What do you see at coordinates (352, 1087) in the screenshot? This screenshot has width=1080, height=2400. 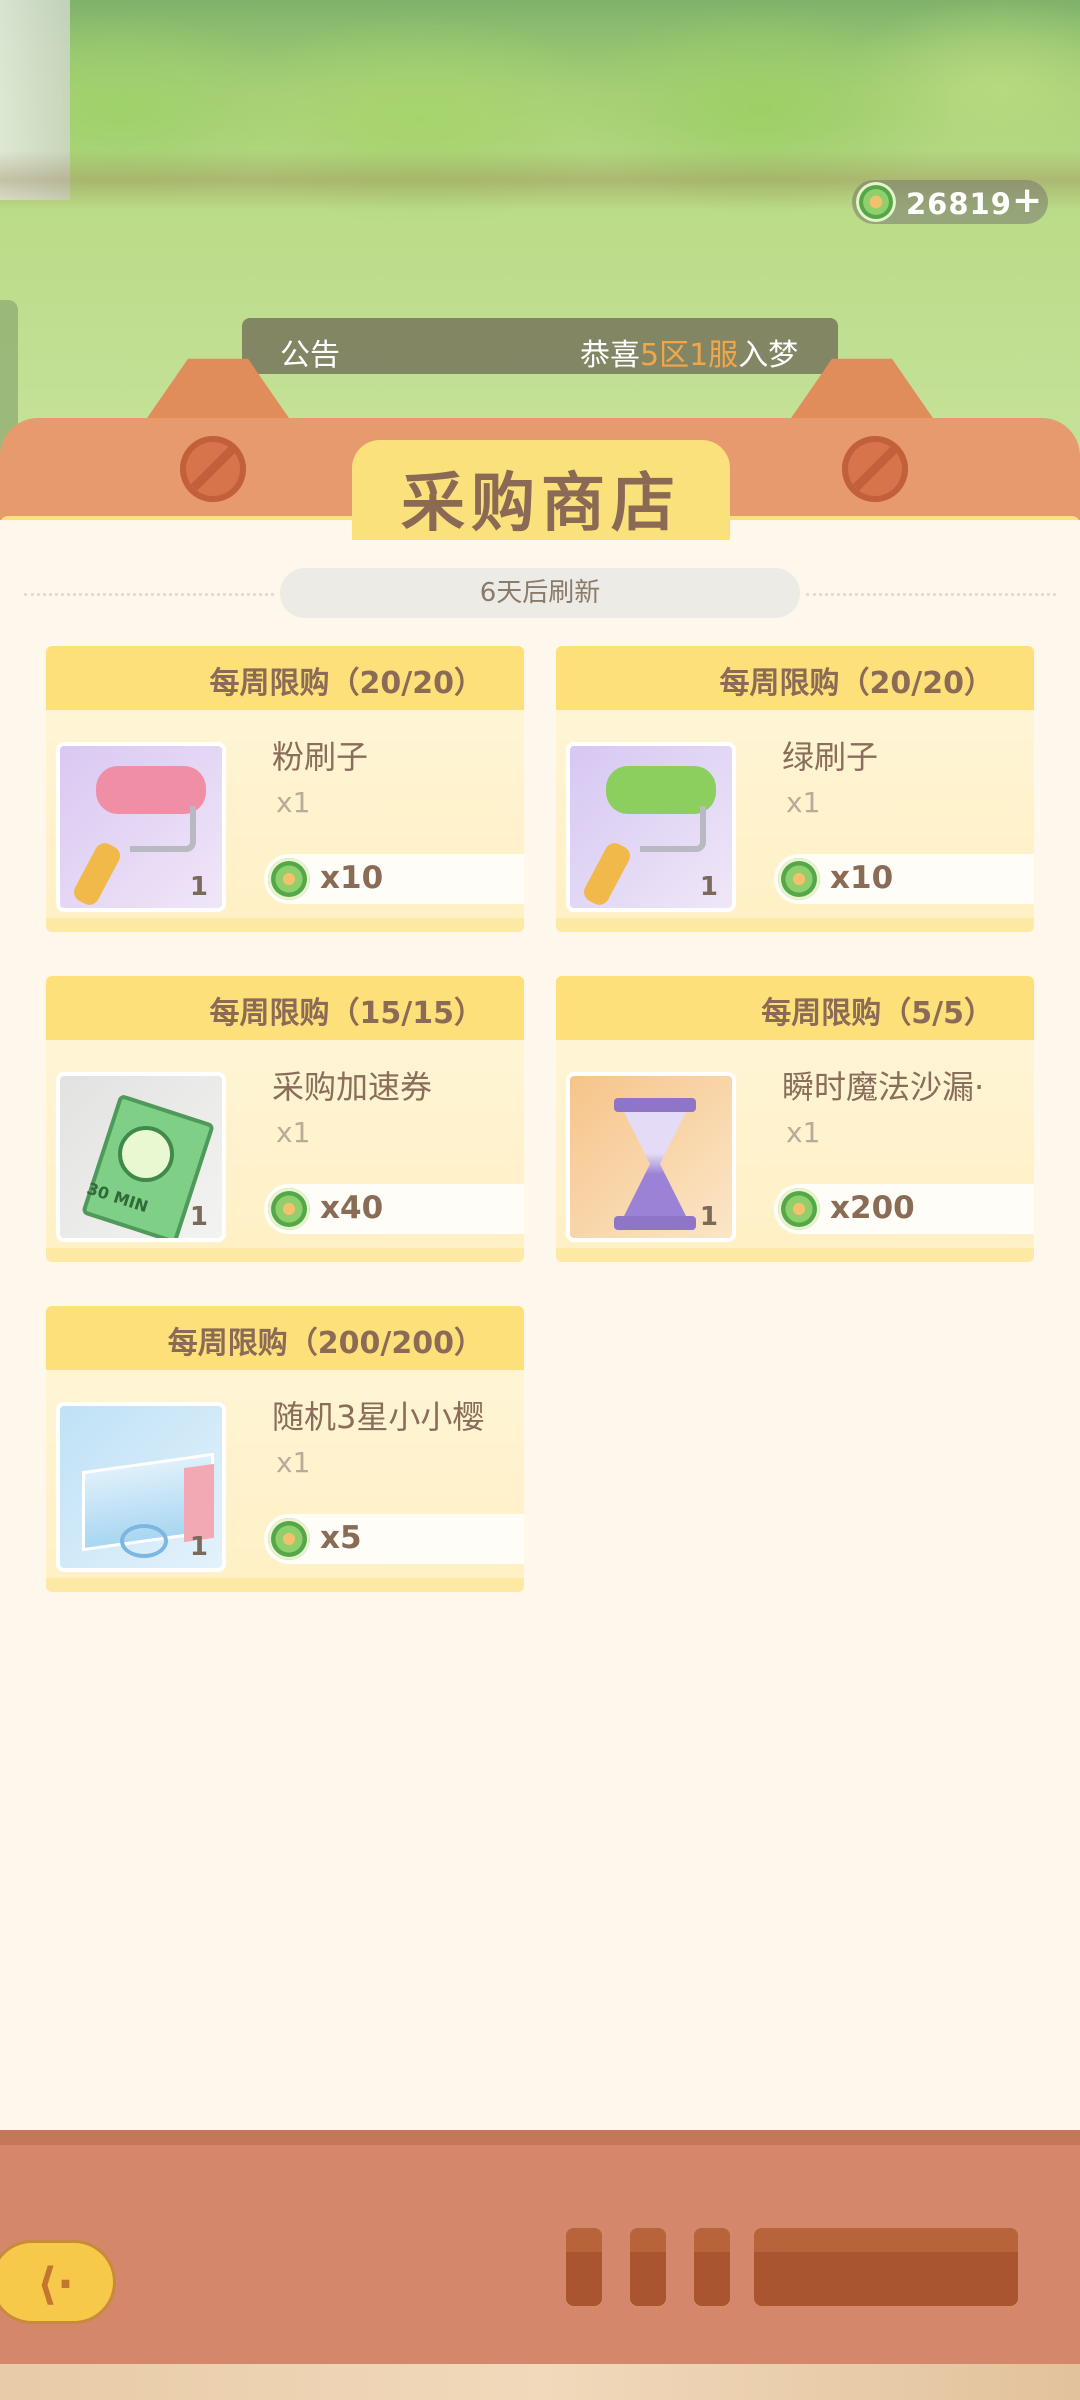 I see `item-name: 采购加速券` at bounding box center [352, 1087].